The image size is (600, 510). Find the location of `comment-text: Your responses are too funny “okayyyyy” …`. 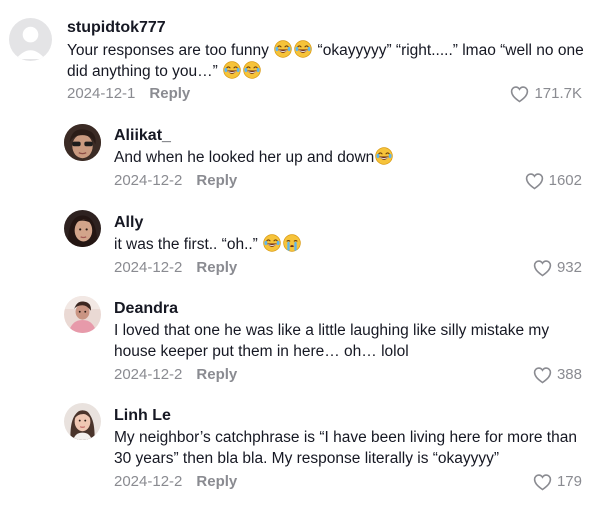

comment-text: Your responses are too funny “okayyyyy” … is located at coordinates (327, 61).